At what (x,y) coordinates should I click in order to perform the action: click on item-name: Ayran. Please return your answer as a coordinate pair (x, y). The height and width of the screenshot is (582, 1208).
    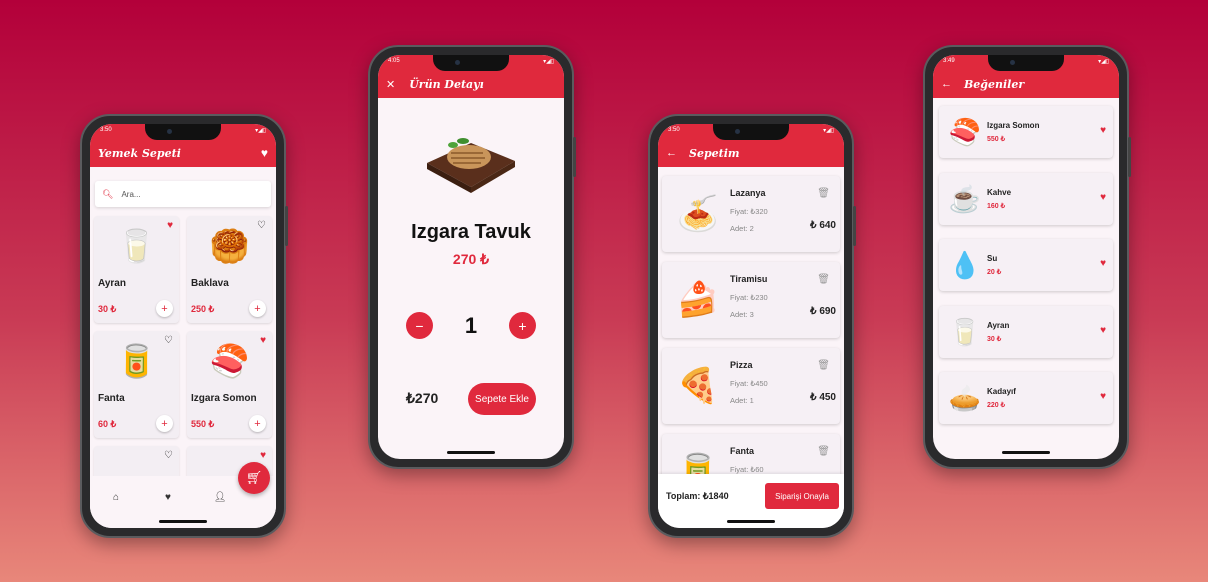
    Looking at the image, I should click on (998, 325).